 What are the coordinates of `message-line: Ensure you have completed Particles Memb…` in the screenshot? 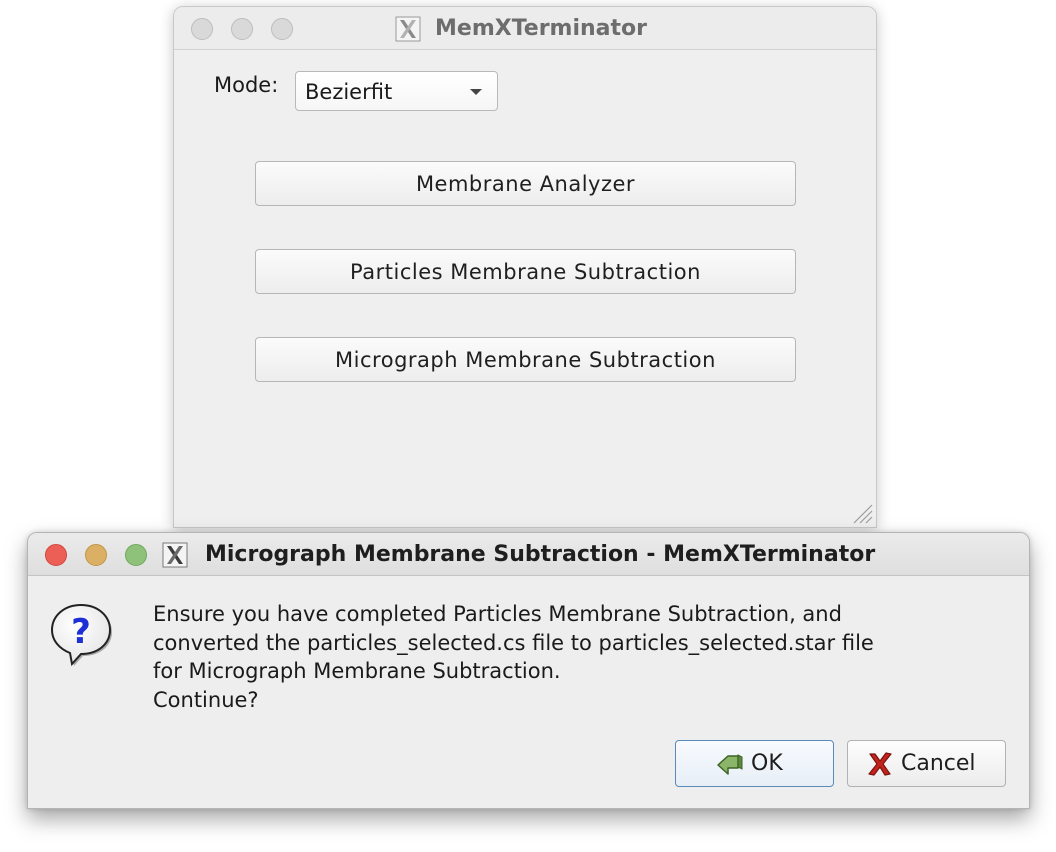 It's located at (497, 614).